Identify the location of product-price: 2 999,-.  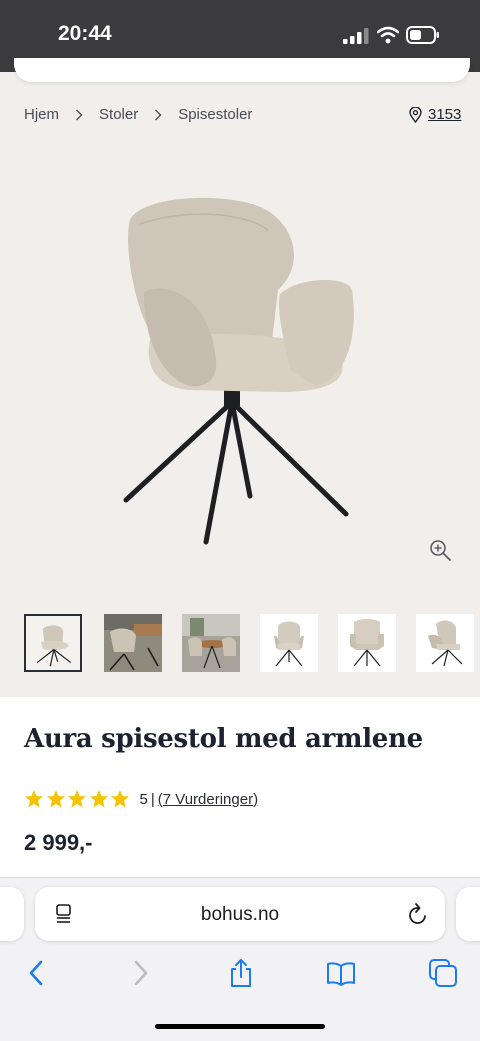
(58, 842).